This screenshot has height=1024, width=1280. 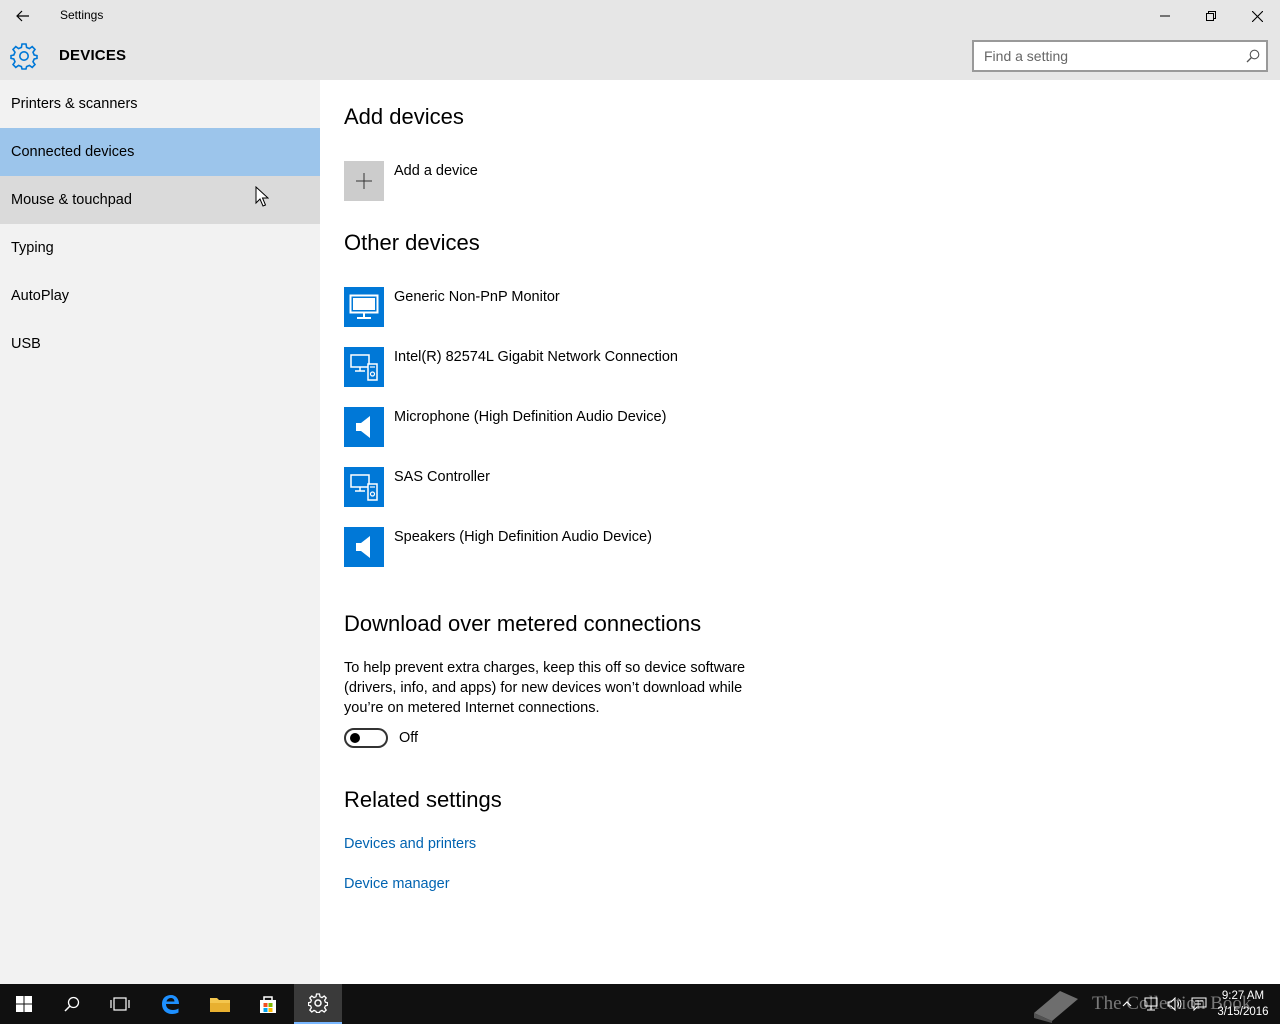 I want to click on window-title: Settings, so click(x=82, y=15).